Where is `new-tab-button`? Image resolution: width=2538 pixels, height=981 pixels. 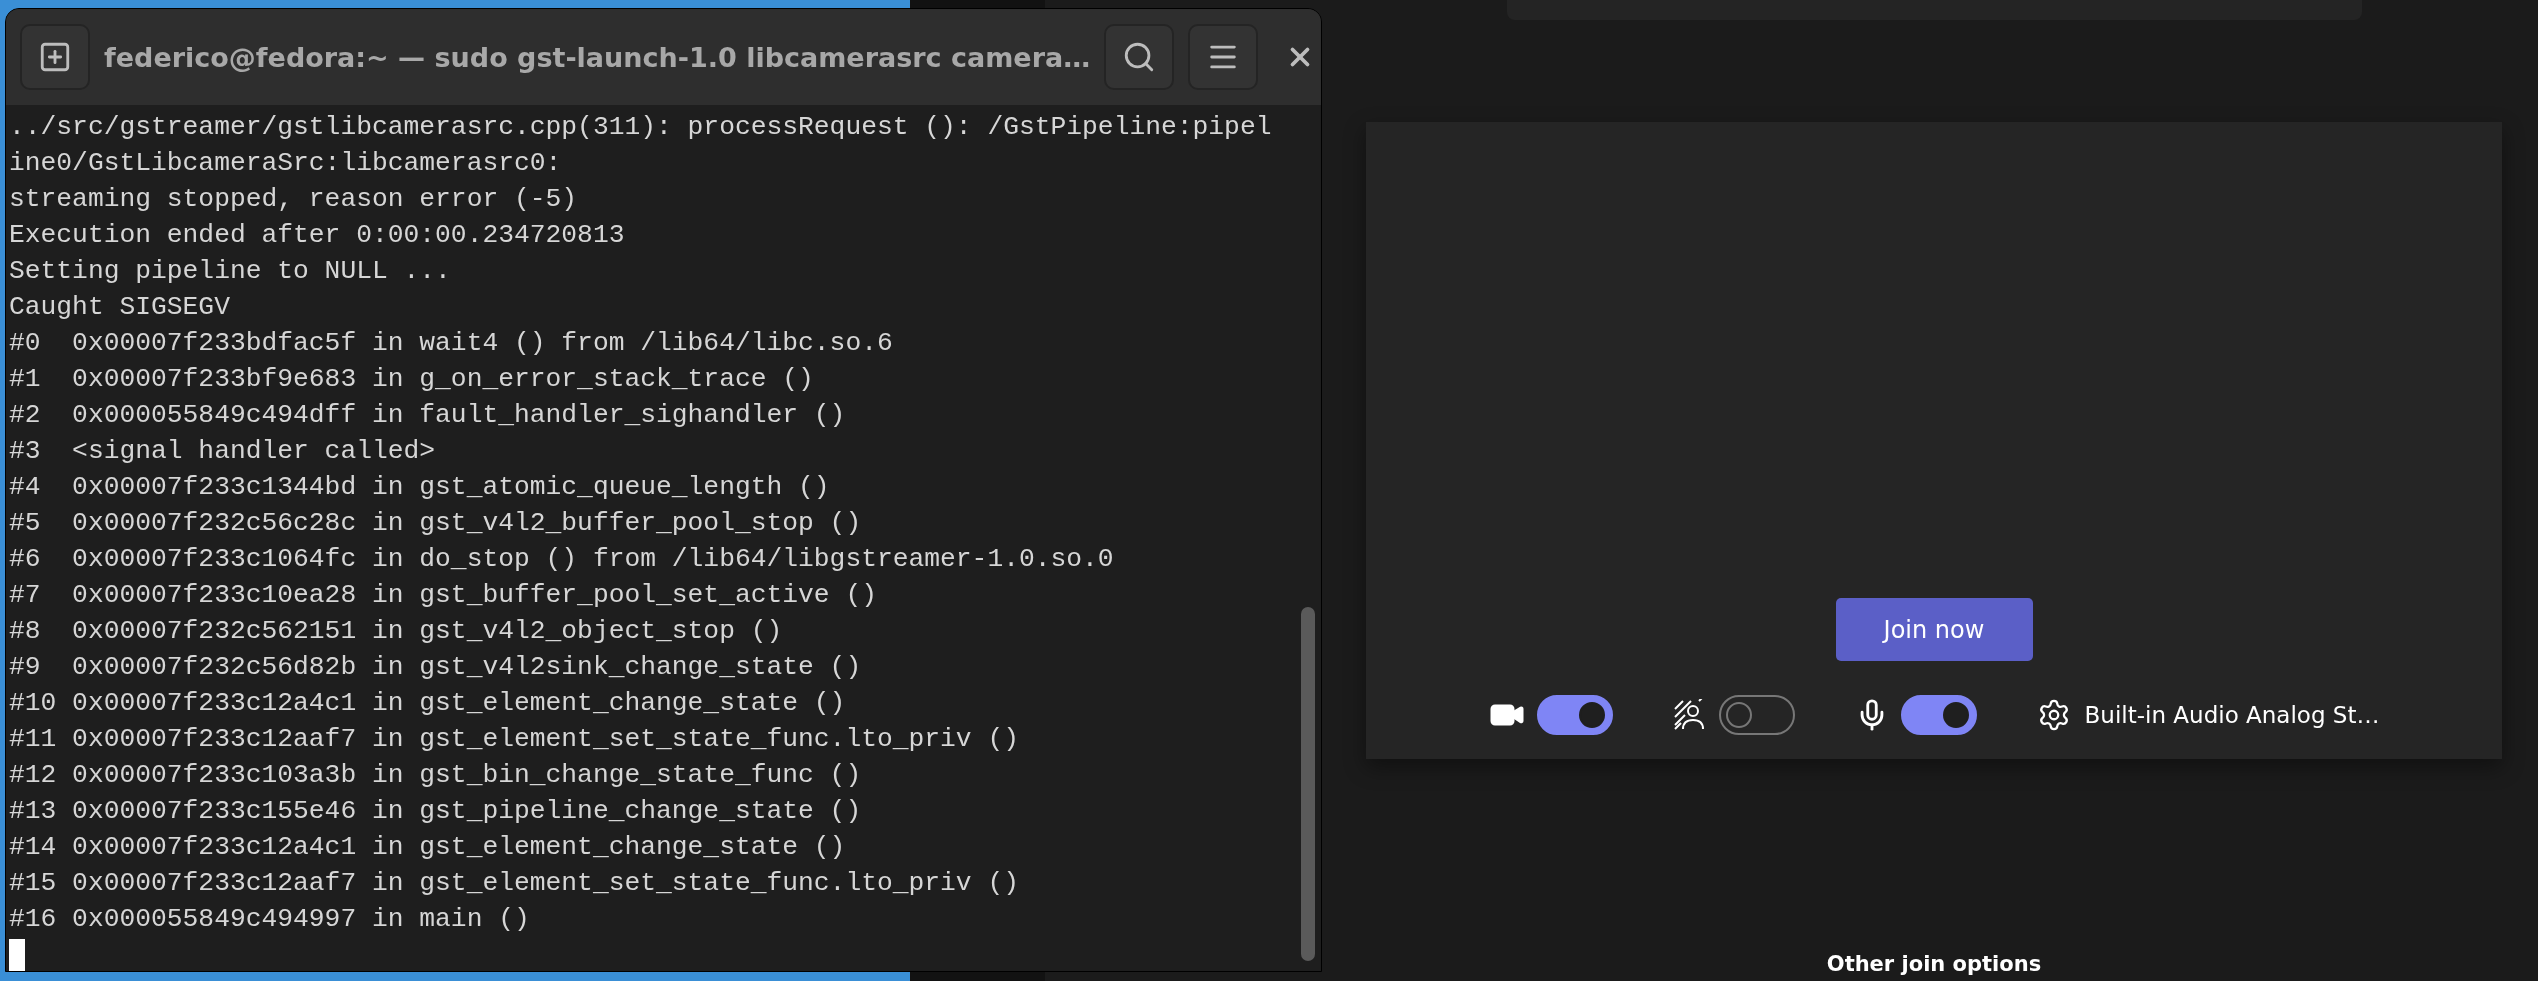 new-tab-button is located at coordinates (55, 57).